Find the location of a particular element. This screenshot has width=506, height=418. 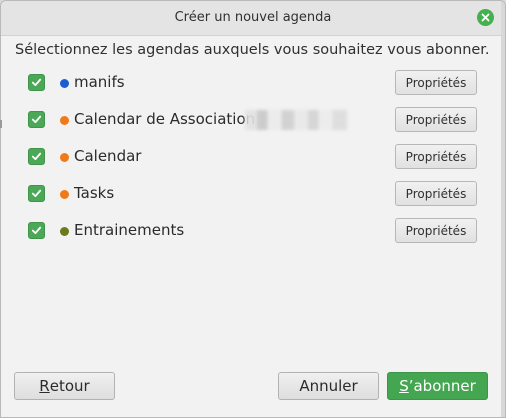

titlebar: Créer un nouvel agenda is located at coordinates (253, 18).